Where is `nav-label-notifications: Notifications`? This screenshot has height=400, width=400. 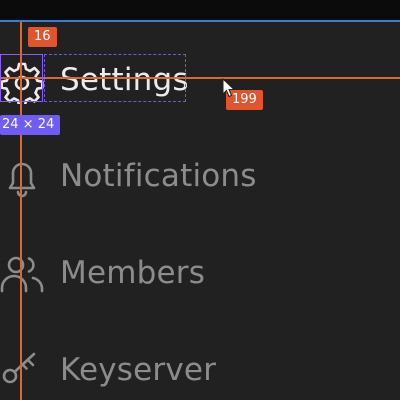 nav-label-notifications: Notifications is located at coordinates (158, 176).